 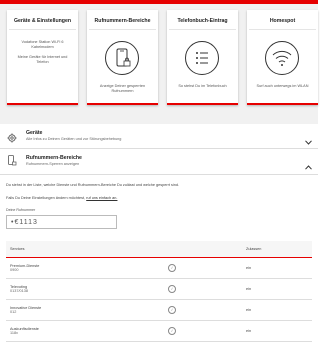 What do you see at coordinates (14, 333) in the screenshot?
I see `service-number: 118x` at bounding box center [14, 333].